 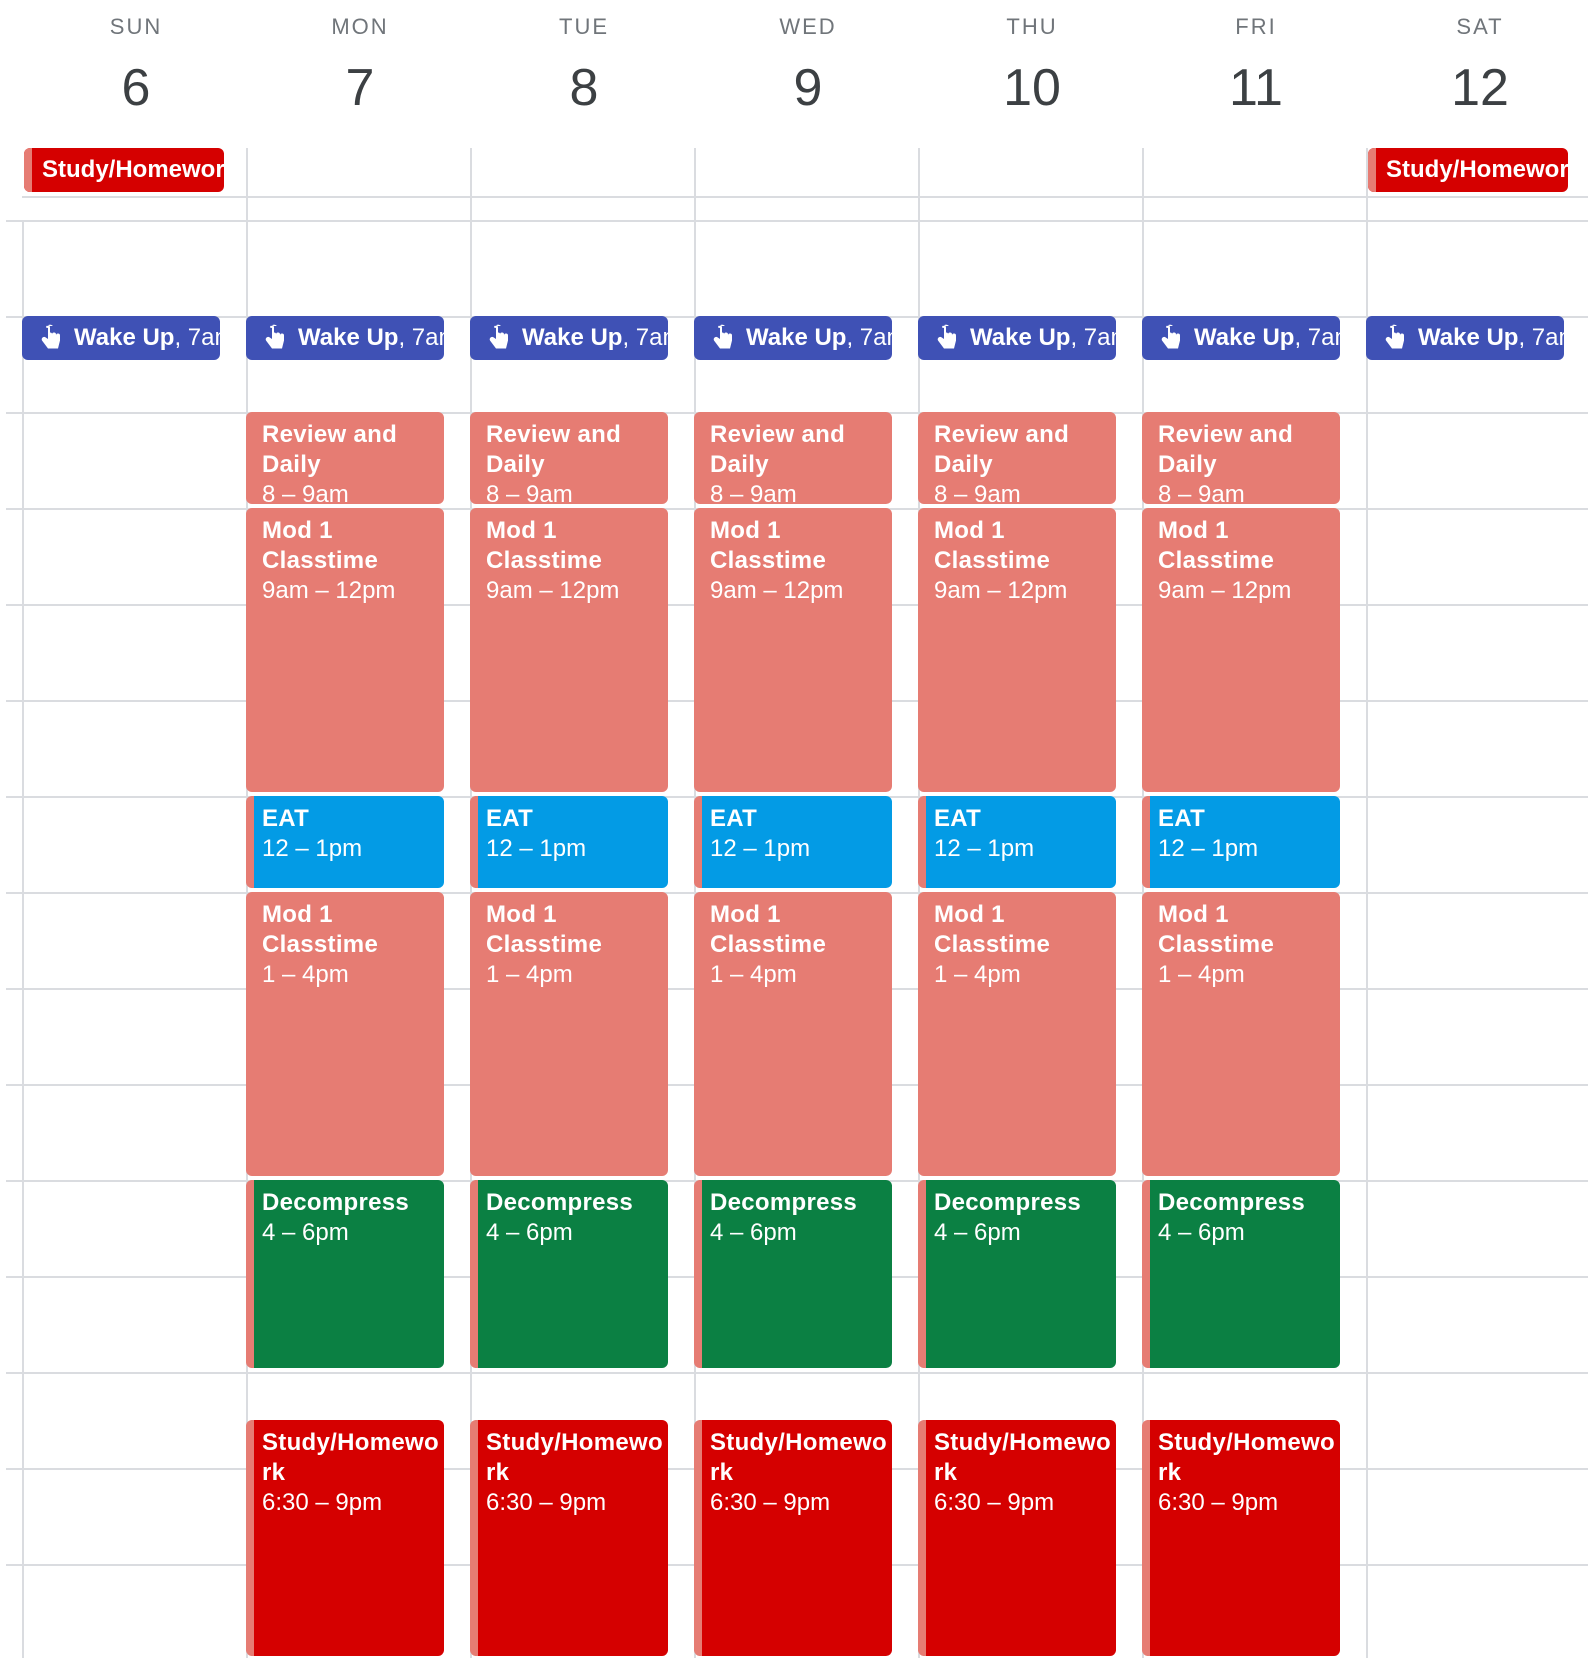 What do you see at coordinates (1032, 88) in the screenshot?
I see `day-number: 10` at bounding box center [1032, 88].